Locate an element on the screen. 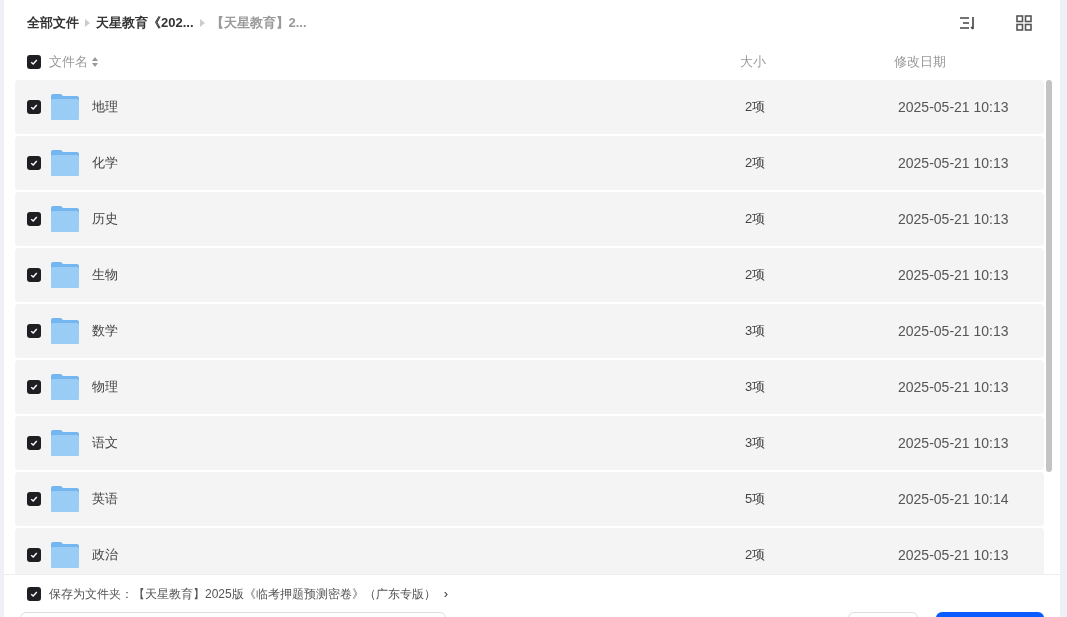  folder-name: 生物 is located at coordinates (105, 275).